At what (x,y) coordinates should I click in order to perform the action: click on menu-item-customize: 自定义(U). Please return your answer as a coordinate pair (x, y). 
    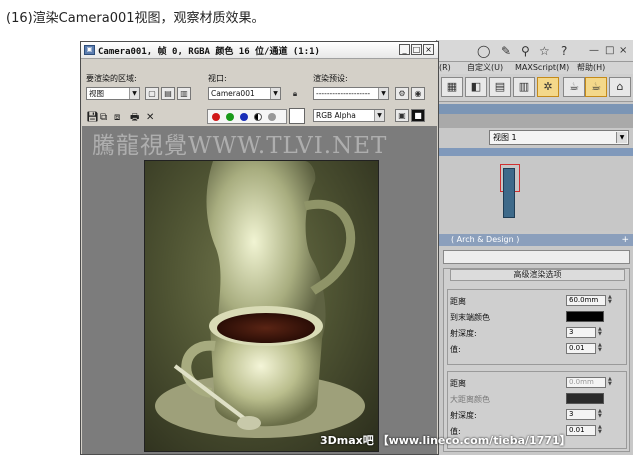
    Looking at the image, I should click on (485, 68).